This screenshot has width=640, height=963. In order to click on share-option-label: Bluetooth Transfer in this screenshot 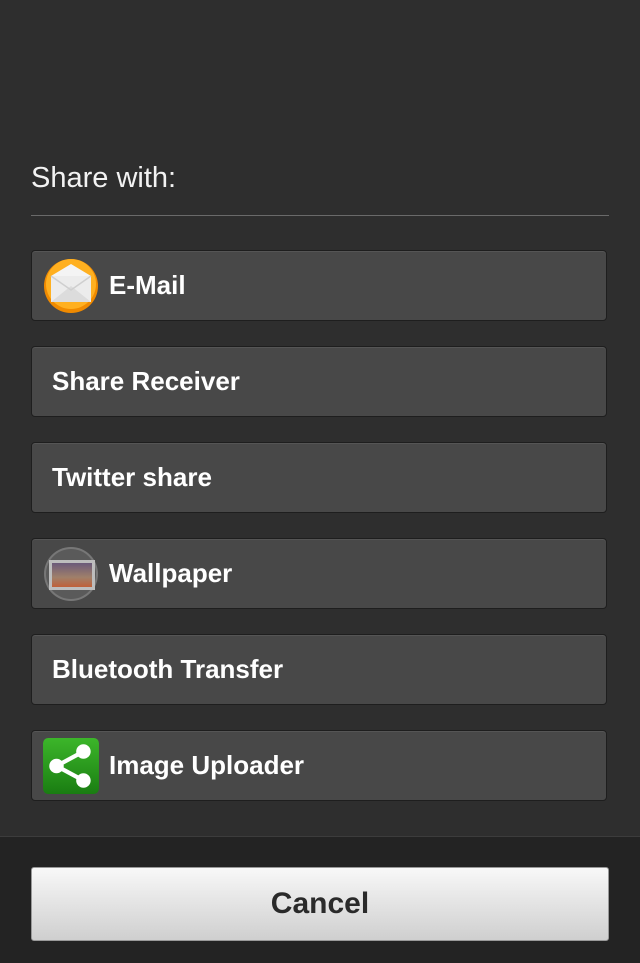, I will do `click(168, 669)`.